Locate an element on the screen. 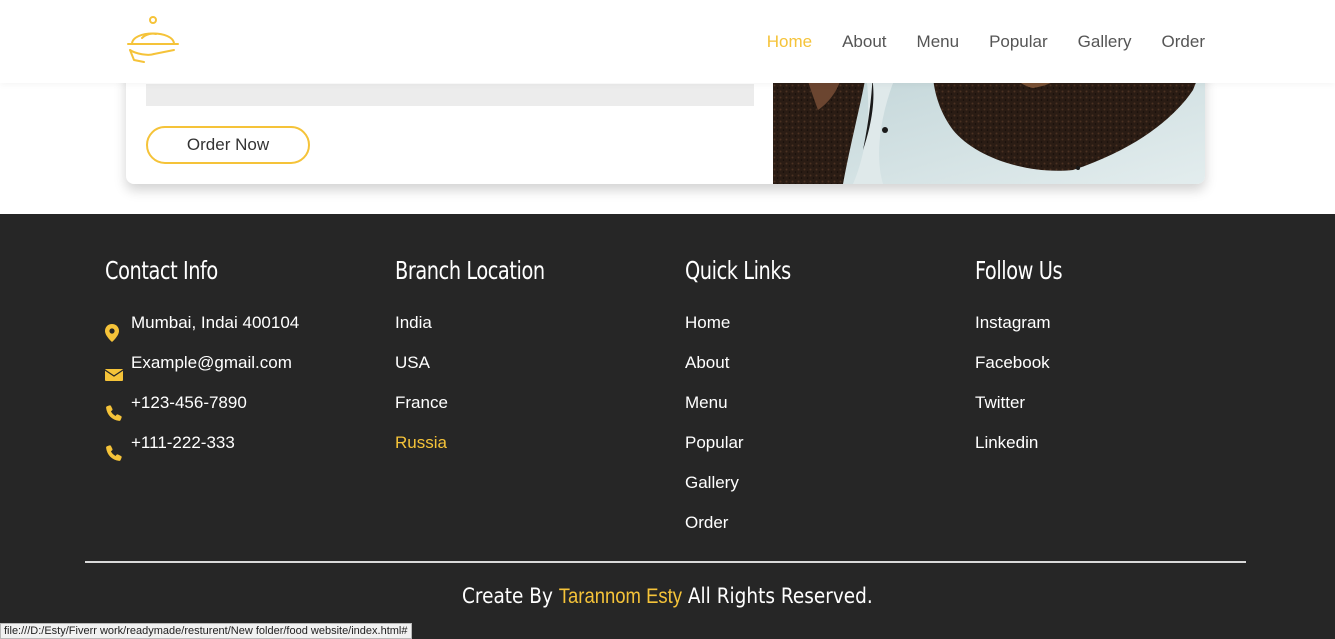 Image resolution: width=1335 pixels, height=639 pixels. nav-menu: Menu is located at coordinates (938, 42).